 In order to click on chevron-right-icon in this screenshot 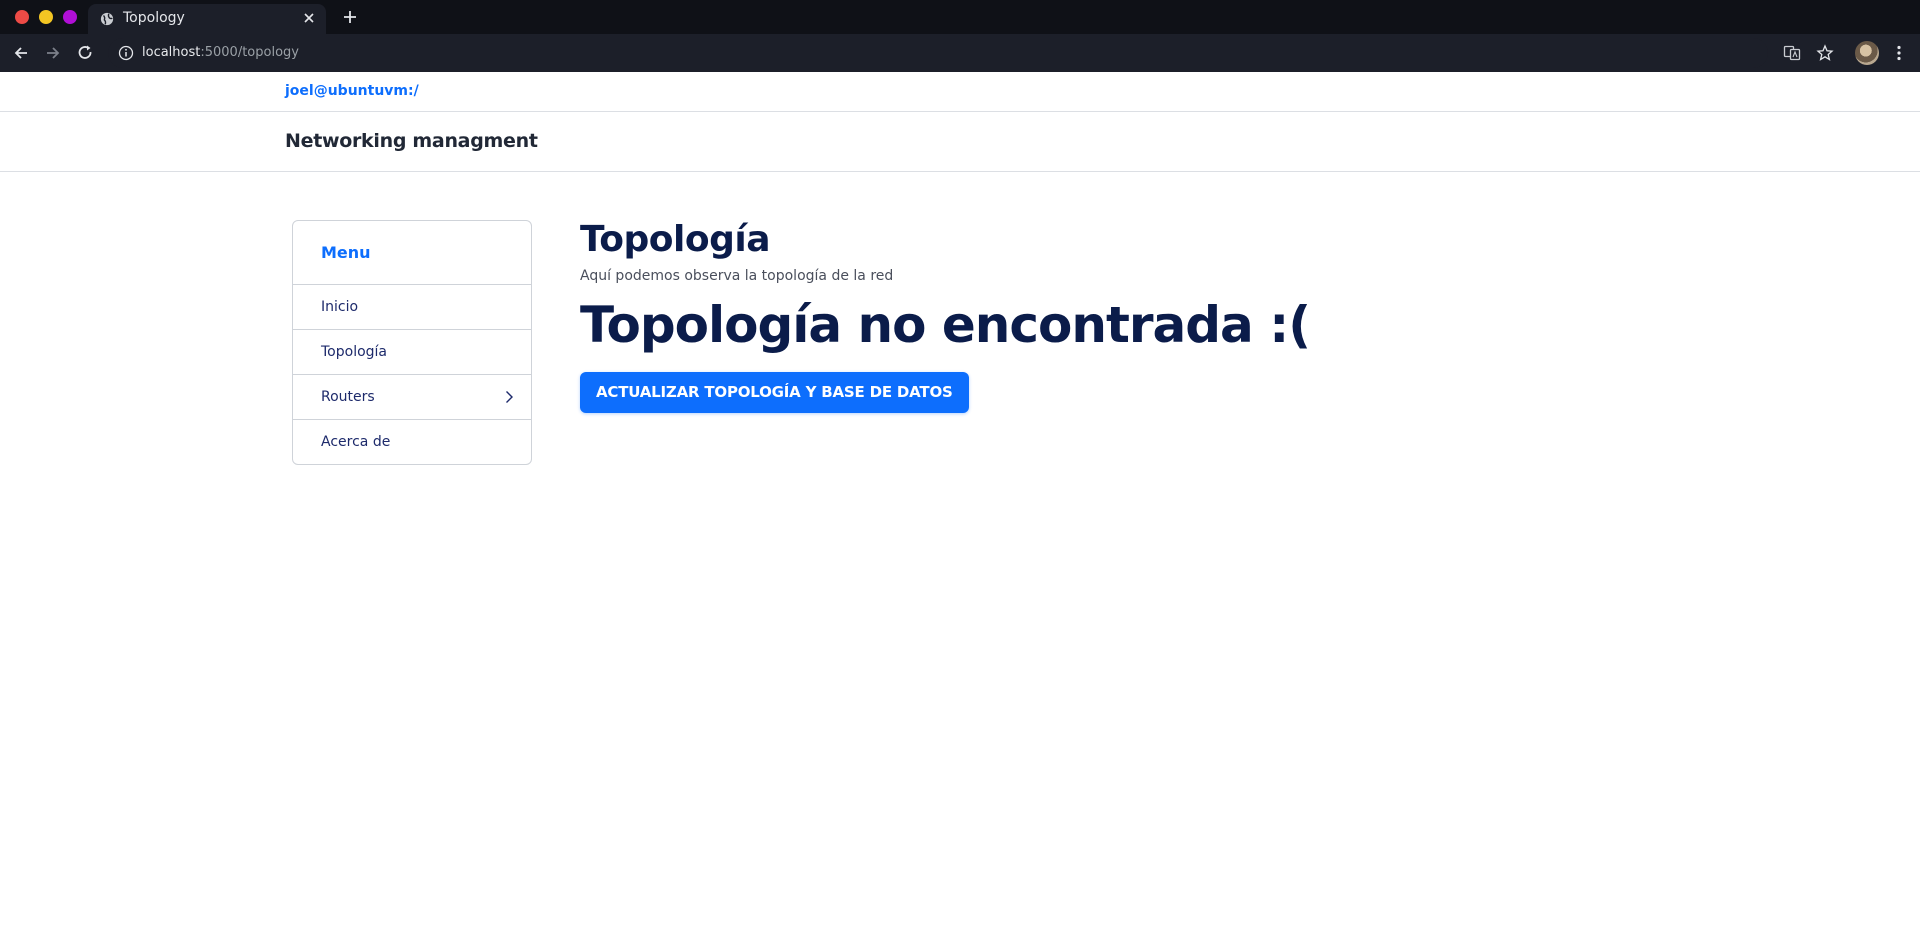, I will do `click(509, 397)`.